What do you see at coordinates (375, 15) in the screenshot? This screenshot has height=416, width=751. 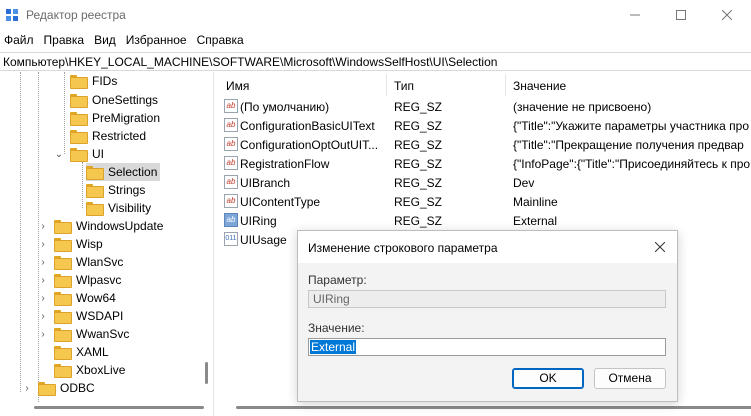 I see `title-bar: Редактор реестра` at bounding box center [375, 15].